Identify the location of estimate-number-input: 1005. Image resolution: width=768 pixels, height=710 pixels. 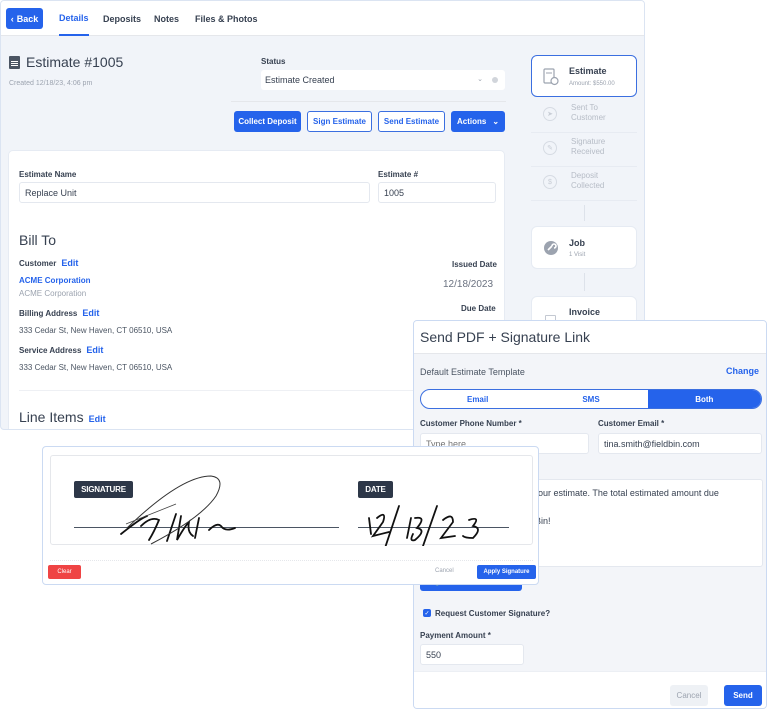
(437, 192).